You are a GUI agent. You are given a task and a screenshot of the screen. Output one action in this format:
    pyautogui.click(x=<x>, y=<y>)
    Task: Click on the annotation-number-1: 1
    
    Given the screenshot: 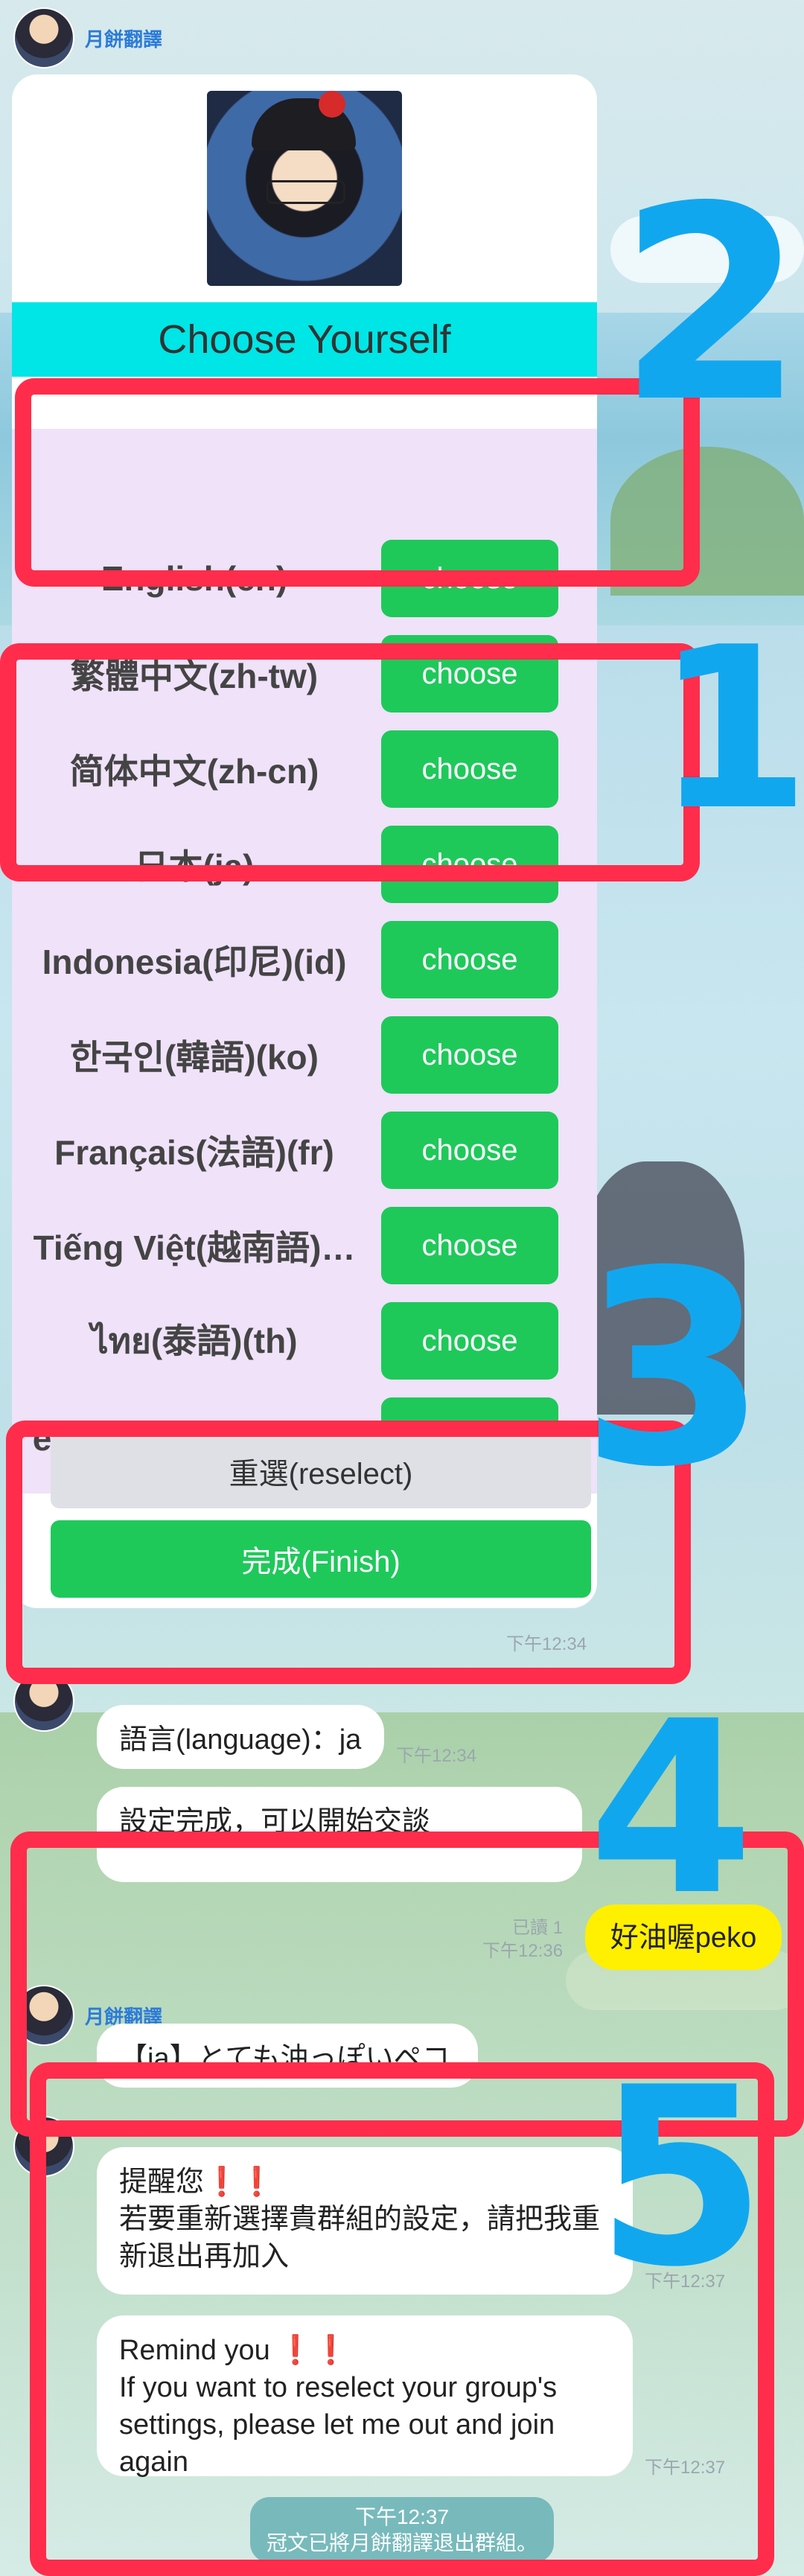 What is the action you would take?
    pyautogui.click(x=730, y=729)
    